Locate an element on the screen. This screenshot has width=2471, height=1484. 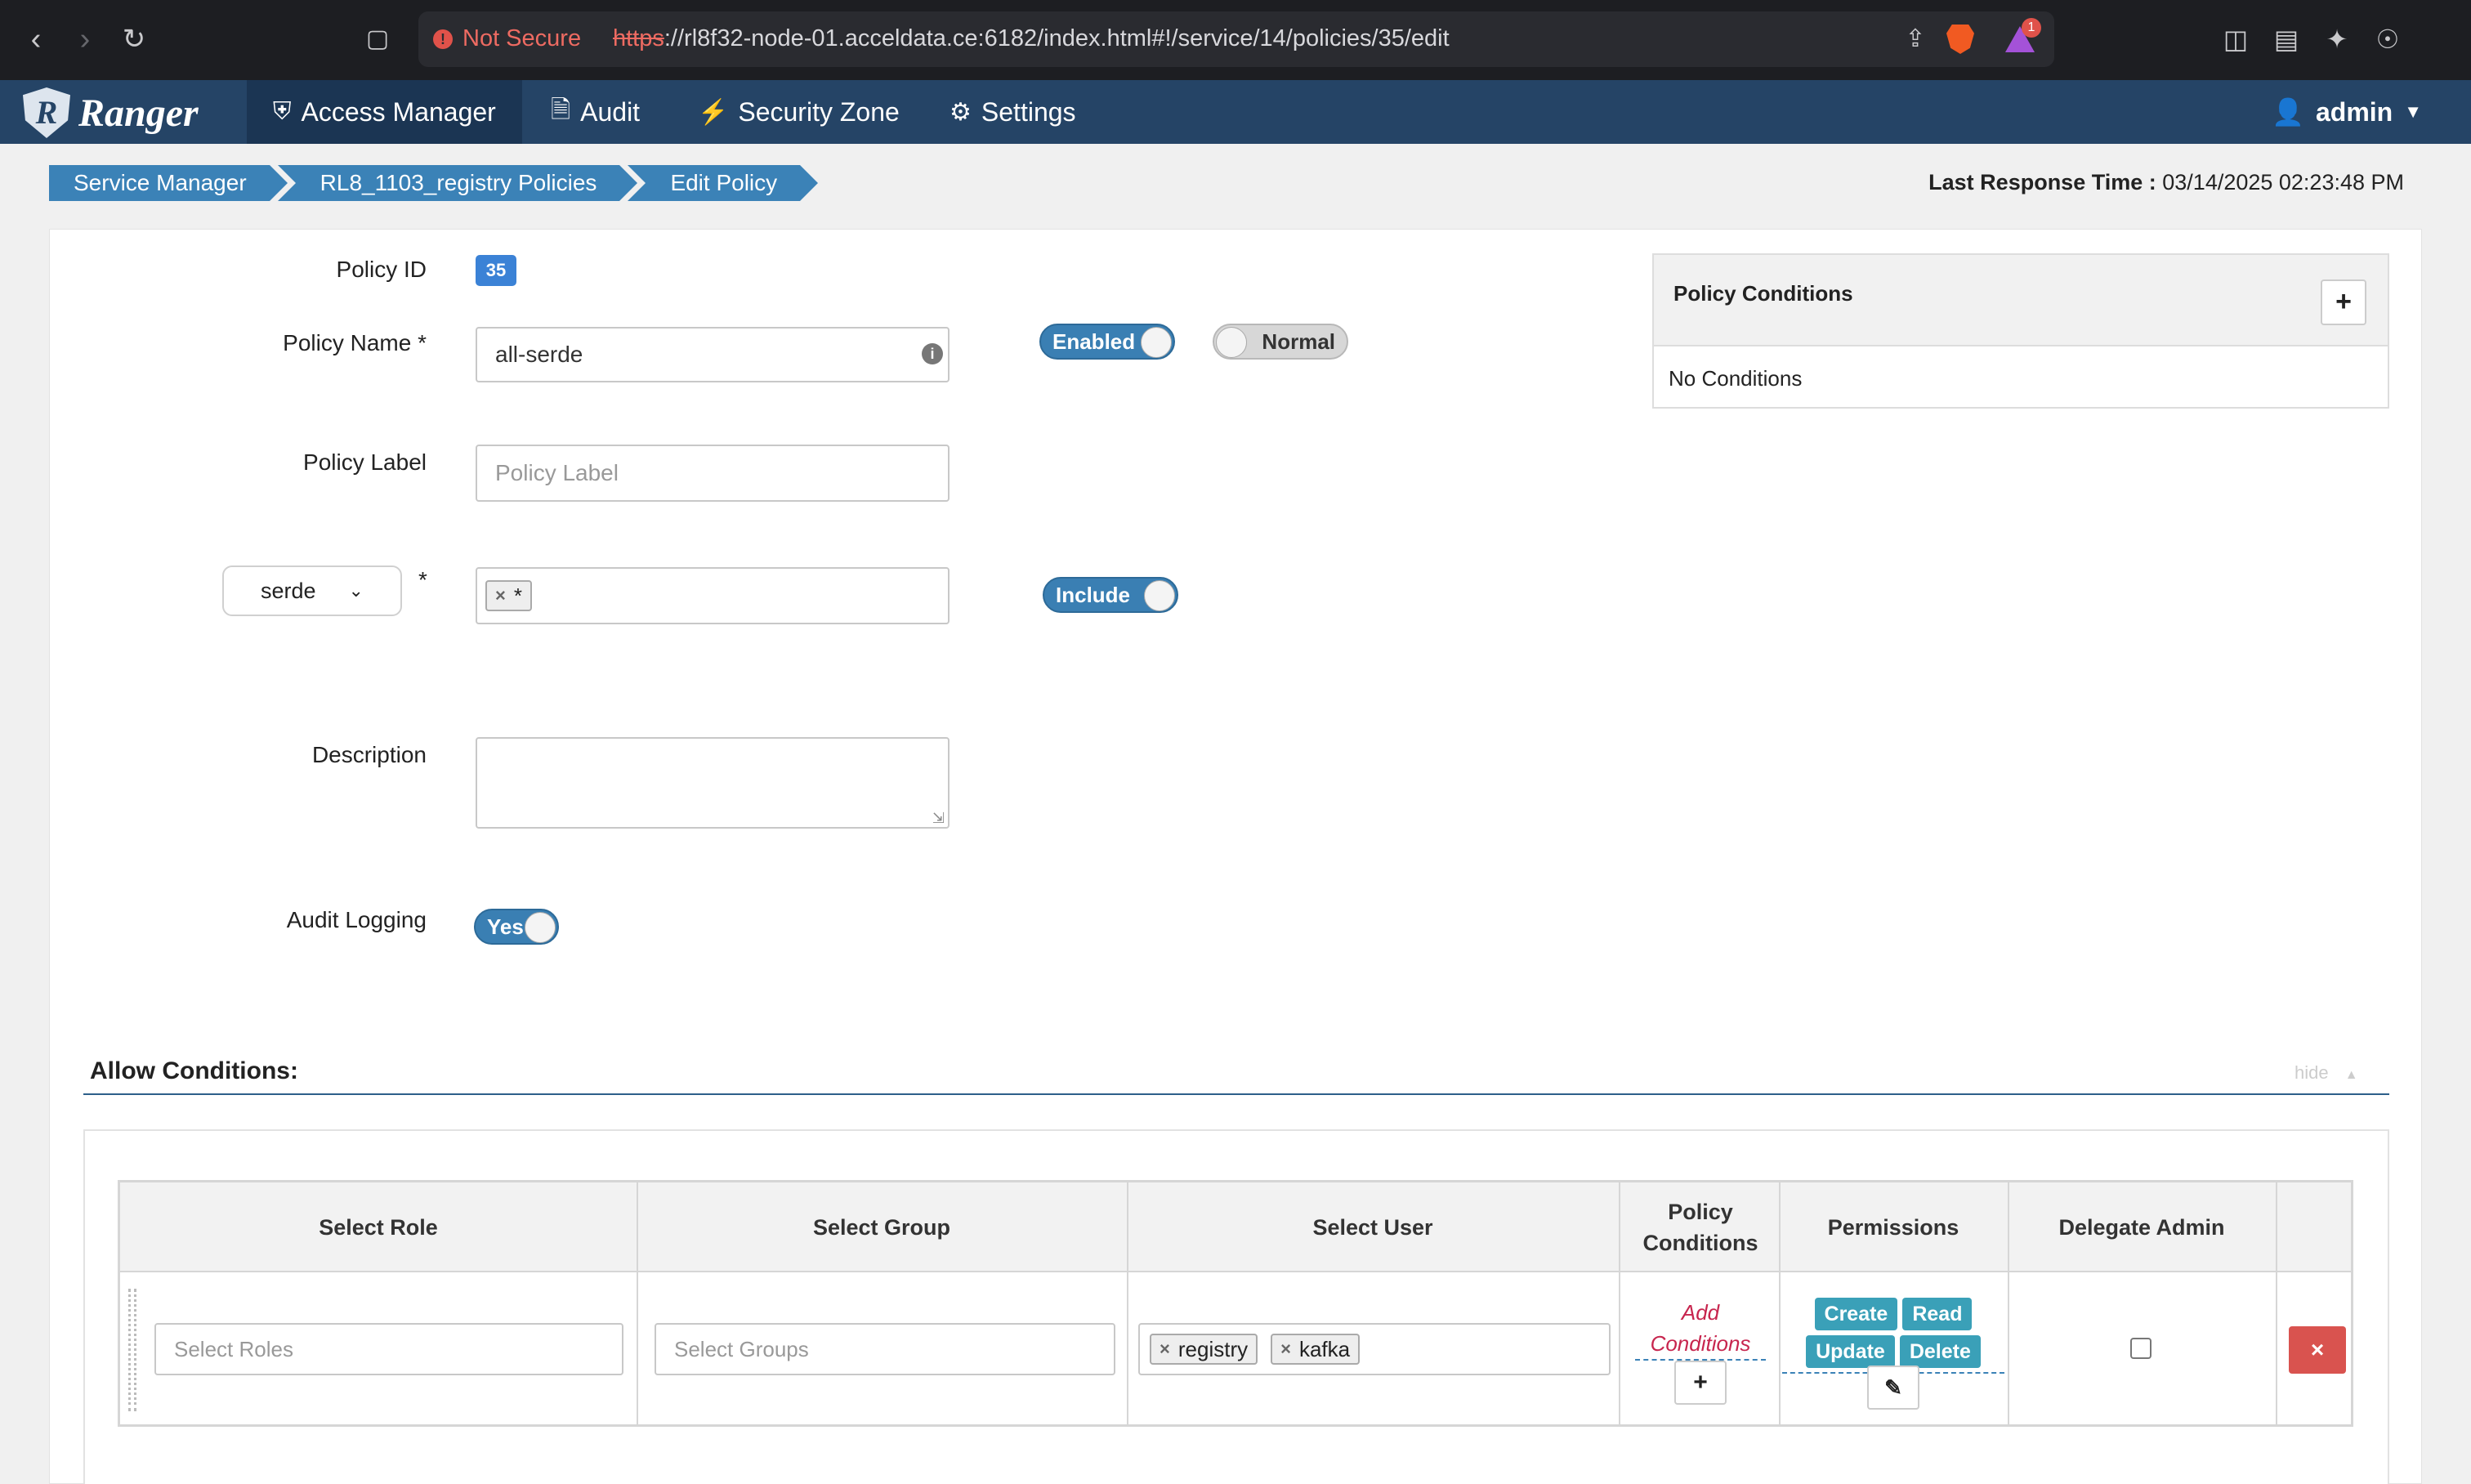
delegate-admin-checkbox is located at coordinates (2141, 1349).